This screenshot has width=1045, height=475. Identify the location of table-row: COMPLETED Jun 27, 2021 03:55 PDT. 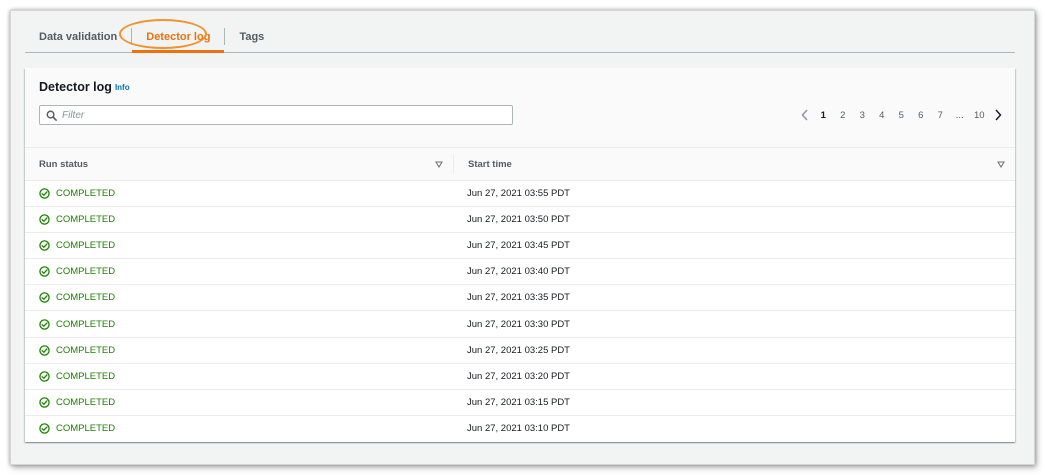
(520, 194).